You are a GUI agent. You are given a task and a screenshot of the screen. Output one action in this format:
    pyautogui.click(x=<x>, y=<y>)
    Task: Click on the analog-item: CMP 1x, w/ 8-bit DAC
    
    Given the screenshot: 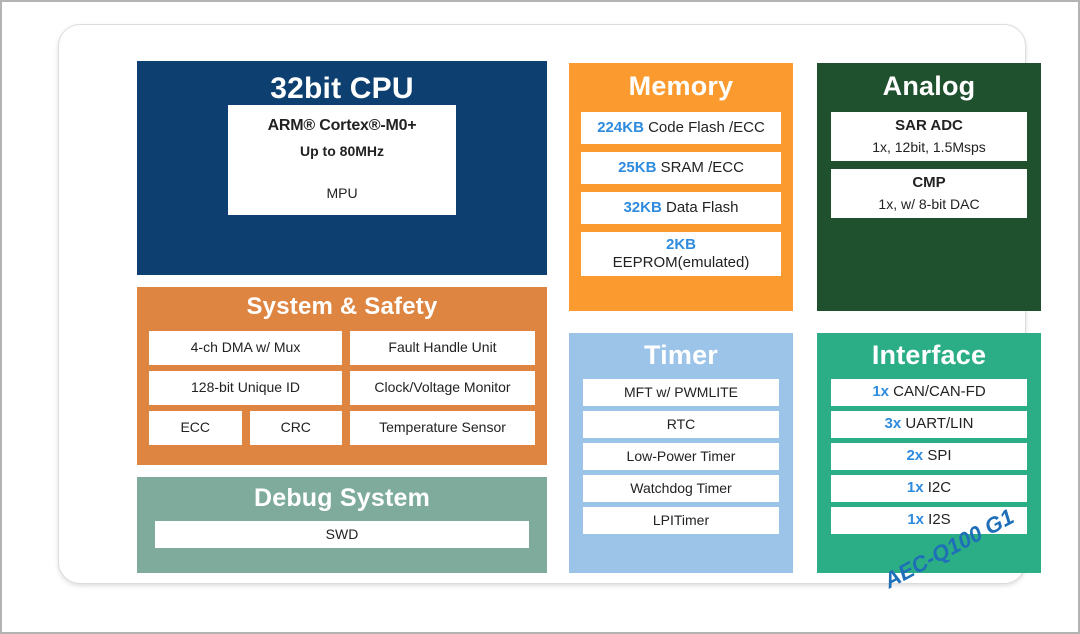 What is the action you would take?
    pyautogui.click(x=929, y=194)
    